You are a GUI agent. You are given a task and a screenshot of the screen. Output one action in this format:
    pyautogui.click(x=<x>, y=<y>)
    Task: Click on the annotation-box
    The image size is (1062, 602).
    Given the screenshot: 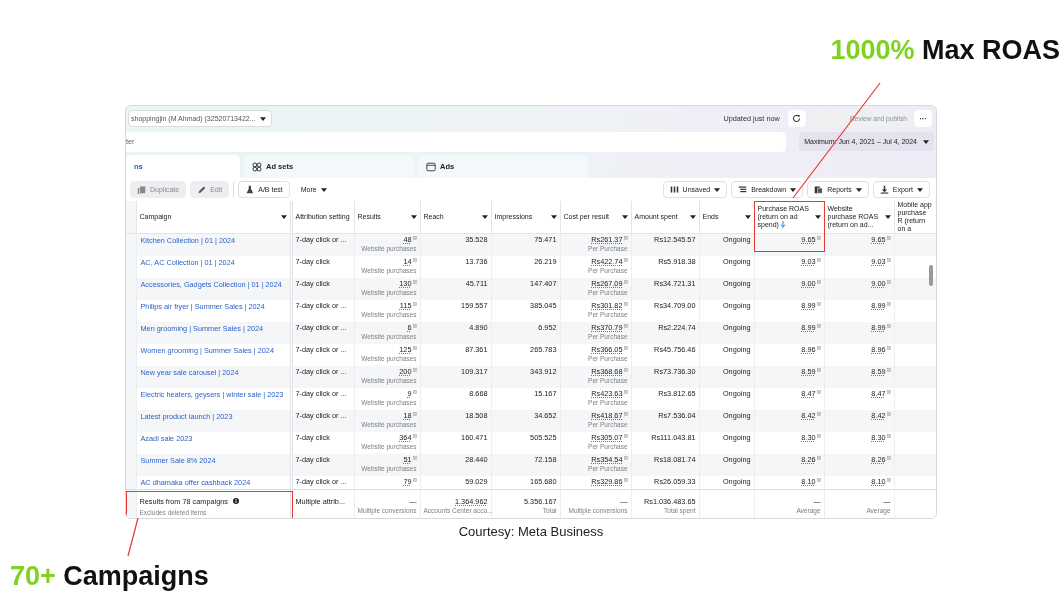 What is the action you would take?
    pyautogui.click(x=789, y=226)
    